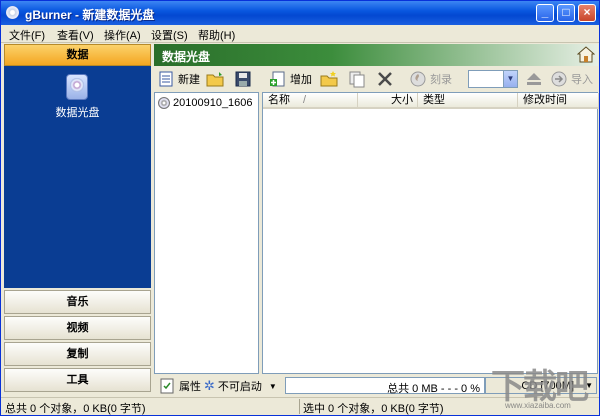  I want to click on column-header-type: 类型, so click(468, 101).